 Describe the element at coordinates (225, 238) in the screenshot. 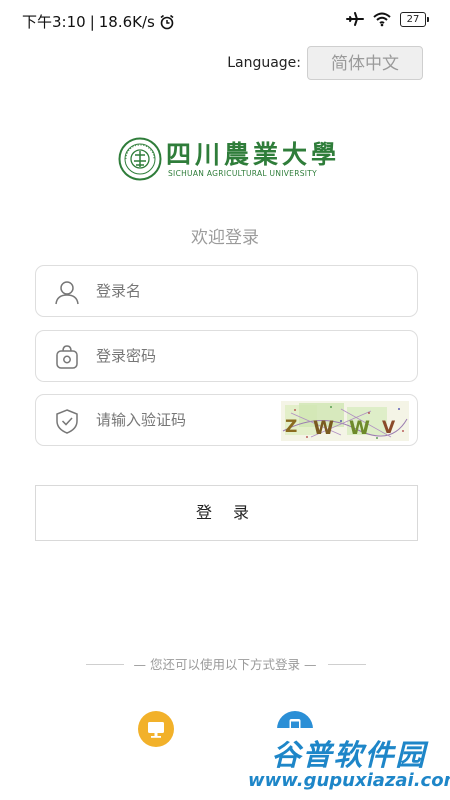

I see `welcome-title: 欢迎登录` at that location.